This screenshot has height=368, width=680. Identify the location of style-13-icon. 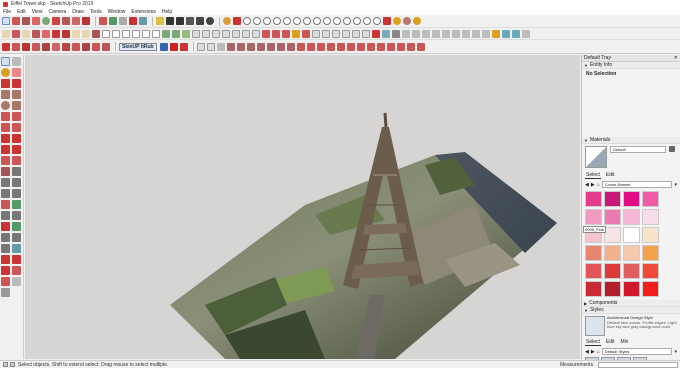
(416, 33).